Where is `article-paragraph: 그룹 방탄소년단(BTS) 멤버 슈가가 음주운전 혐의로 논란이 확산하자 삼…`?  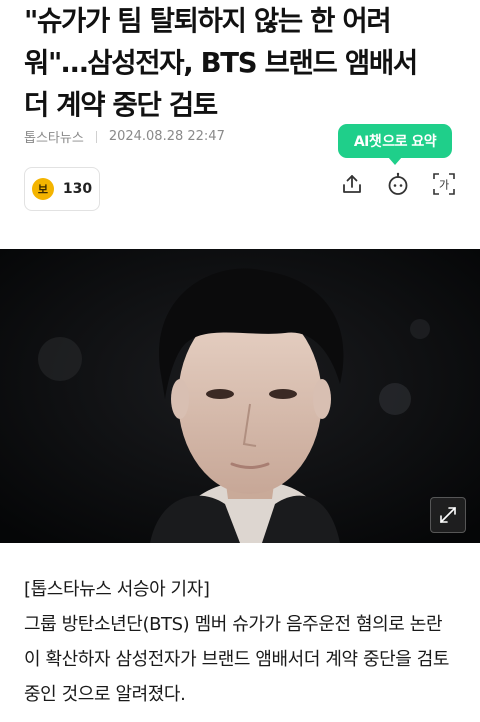
article-paragraph: 그룹 방탄소년단(BTS) 멤버 슈가가 음주운전 혐의로 논란이 확산하자 삼… is located at coordinates (237, 659).